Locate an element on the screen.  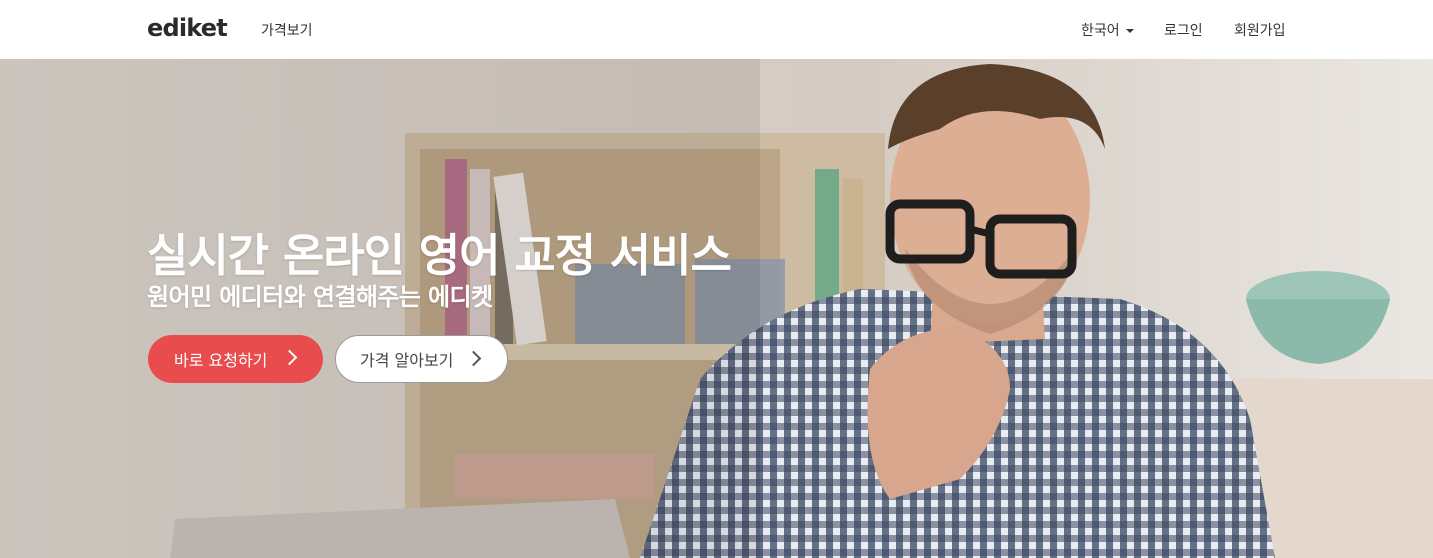
view-pricing-button: 가격 알아보기 is located at coordinates (421, 359).